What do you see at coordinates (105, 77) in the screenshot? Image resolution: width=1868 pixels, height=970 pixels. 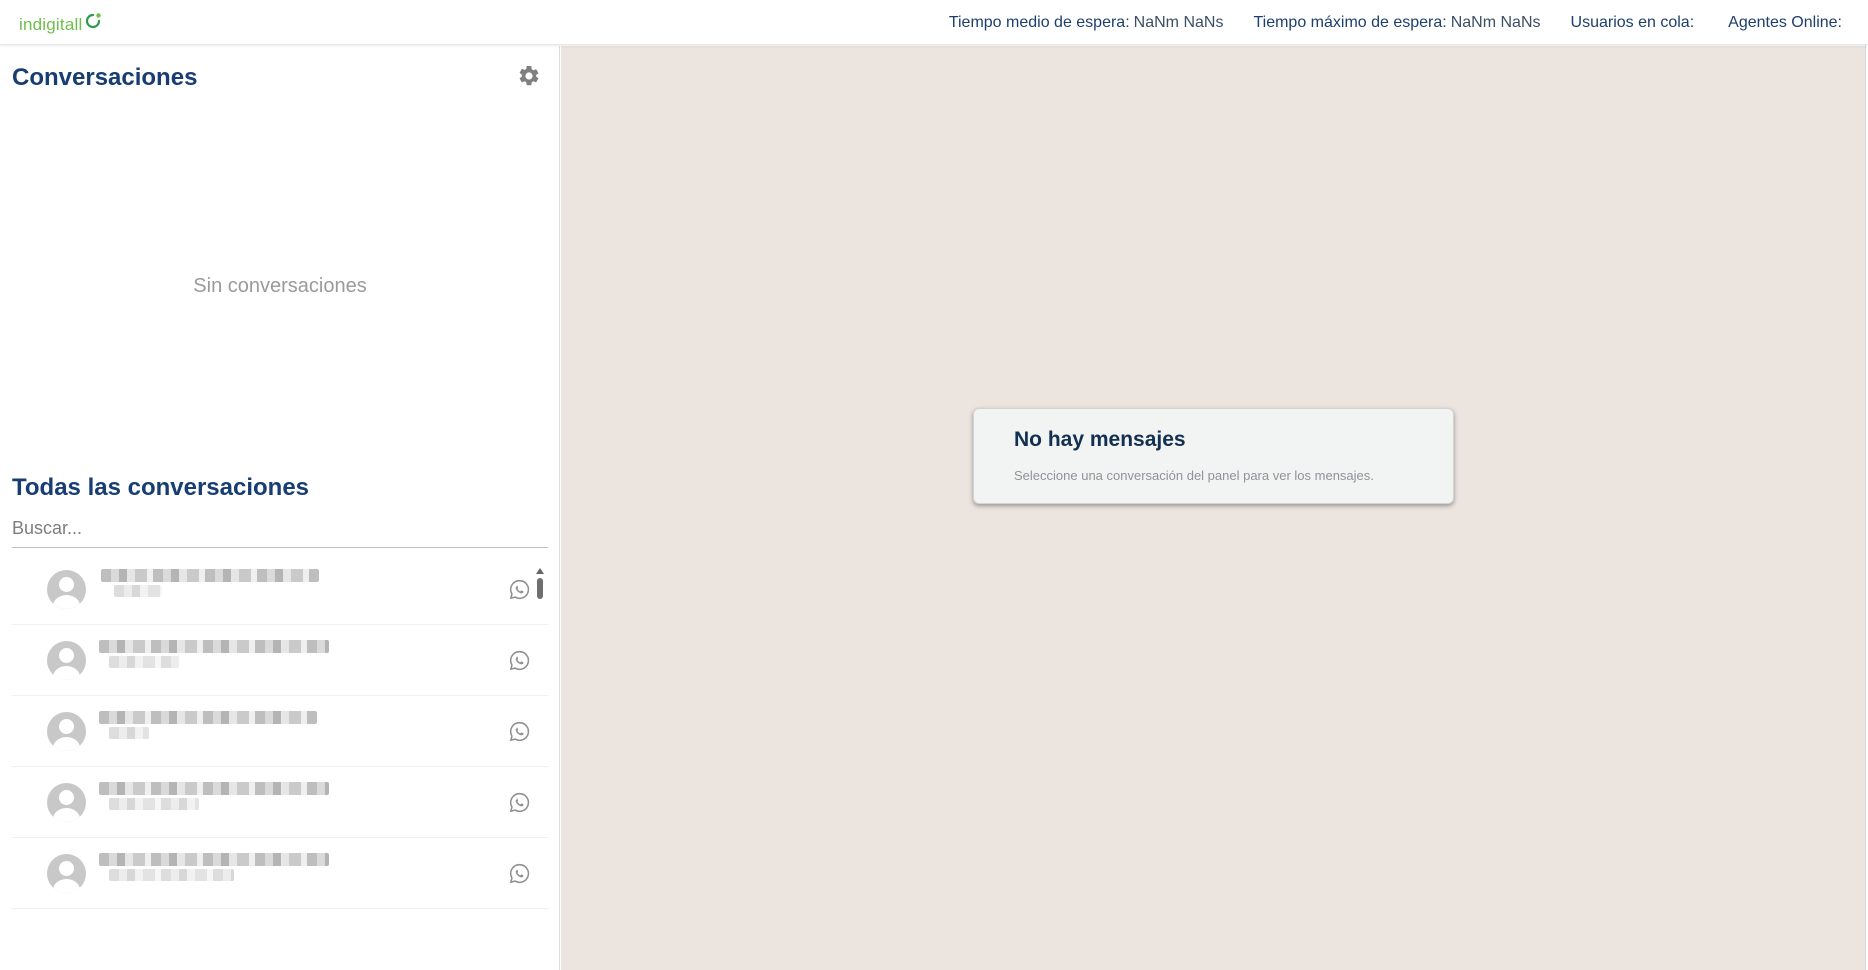 I see `conversations-title: Conversaciones` at bounding box center [105, 77].